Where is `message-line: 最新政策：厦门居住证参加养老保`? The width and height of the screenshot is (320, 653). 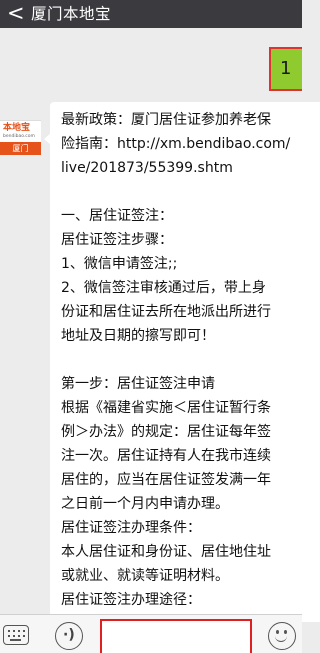
message-line: 最新政策：厦门居住证参加养老保 is located at coordinates (166, 120).